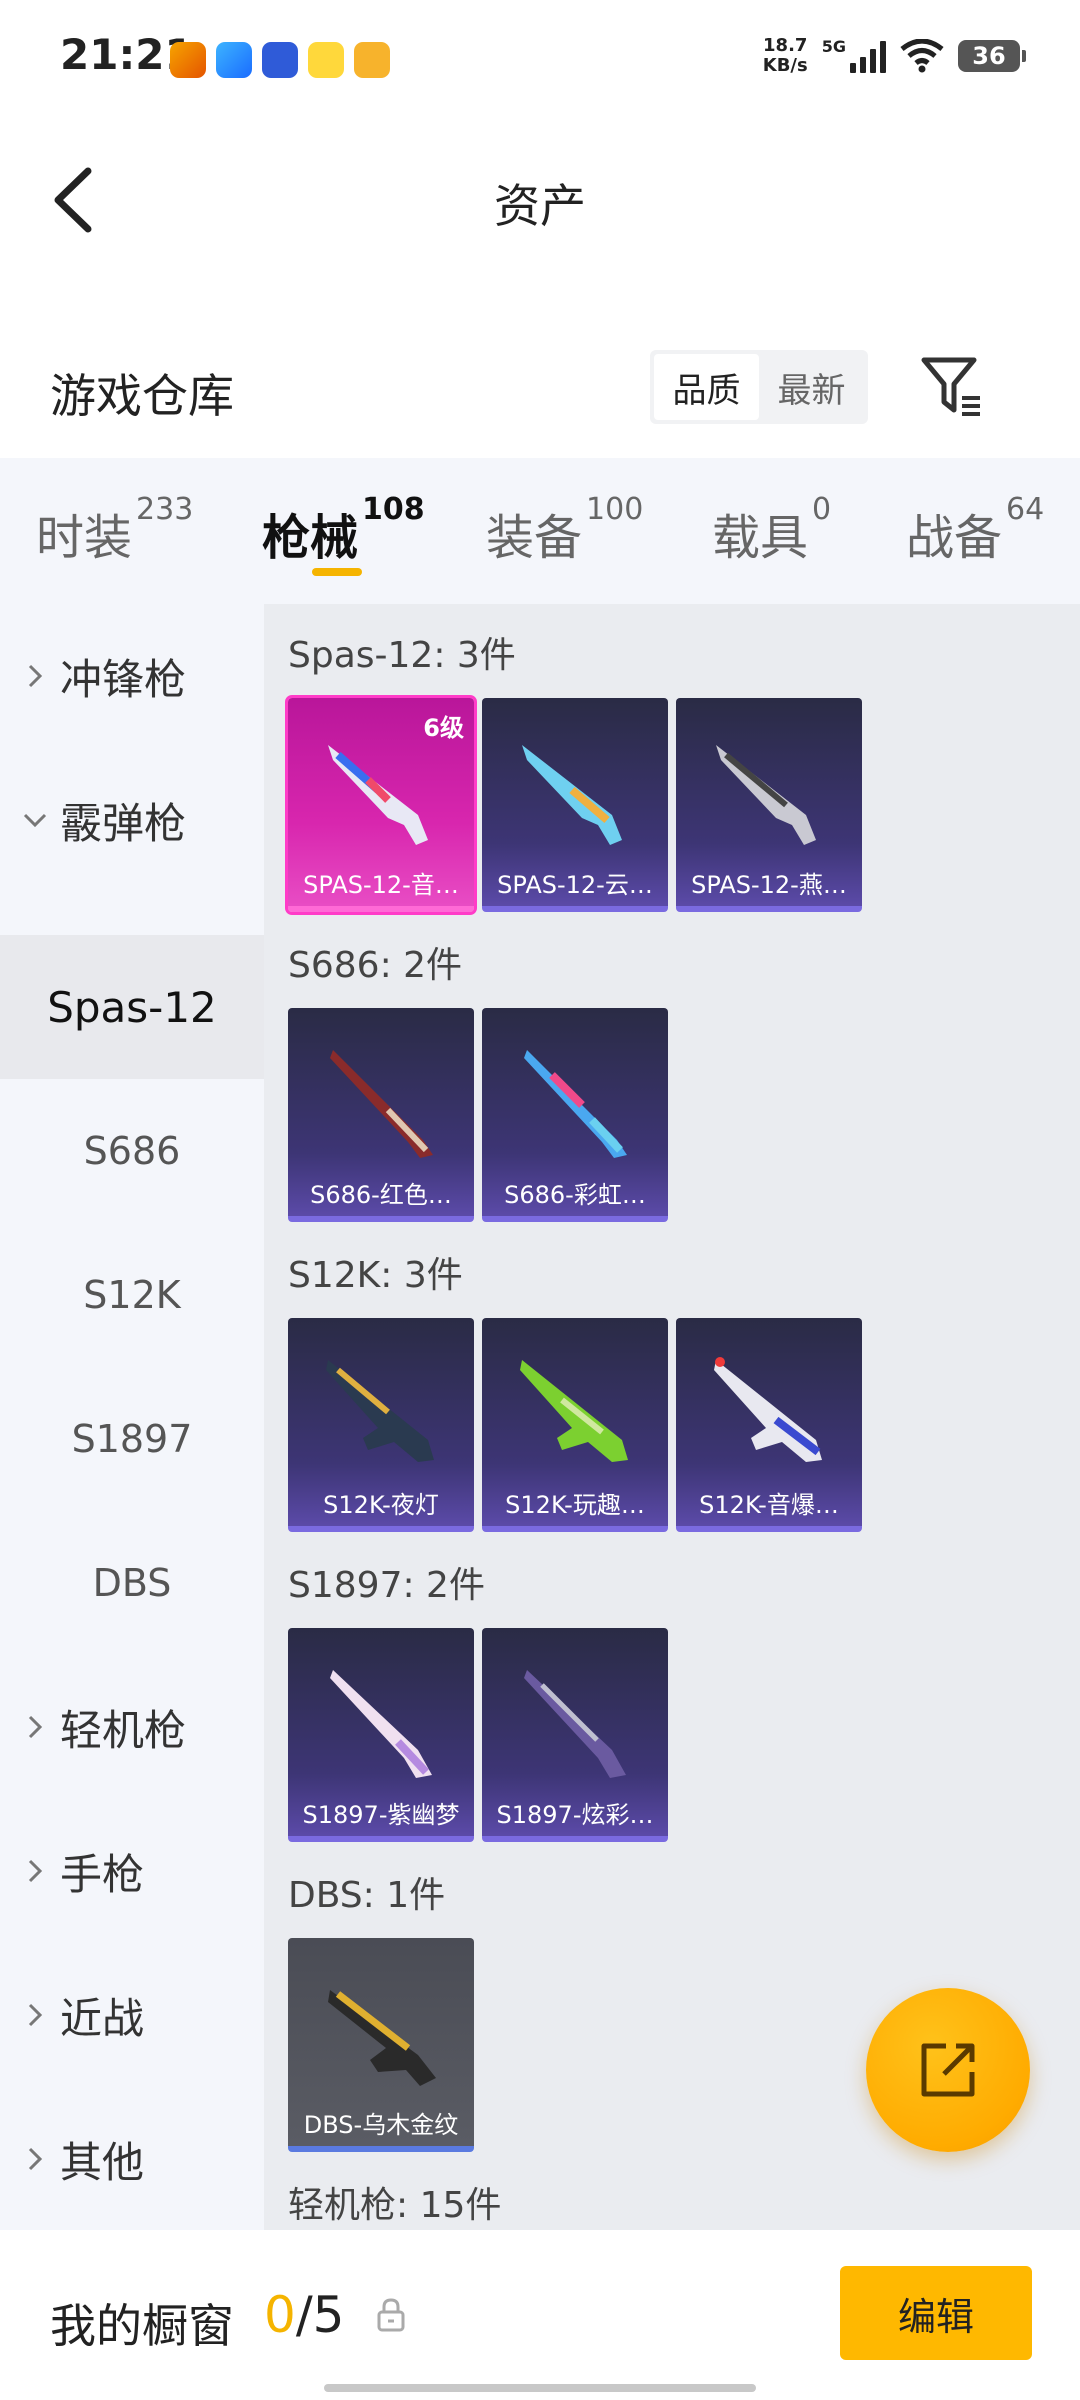 The width and height of the screenshot is (1080, 2400). I want to click on sidebar-item-label: S12K, so click(132, 1295).